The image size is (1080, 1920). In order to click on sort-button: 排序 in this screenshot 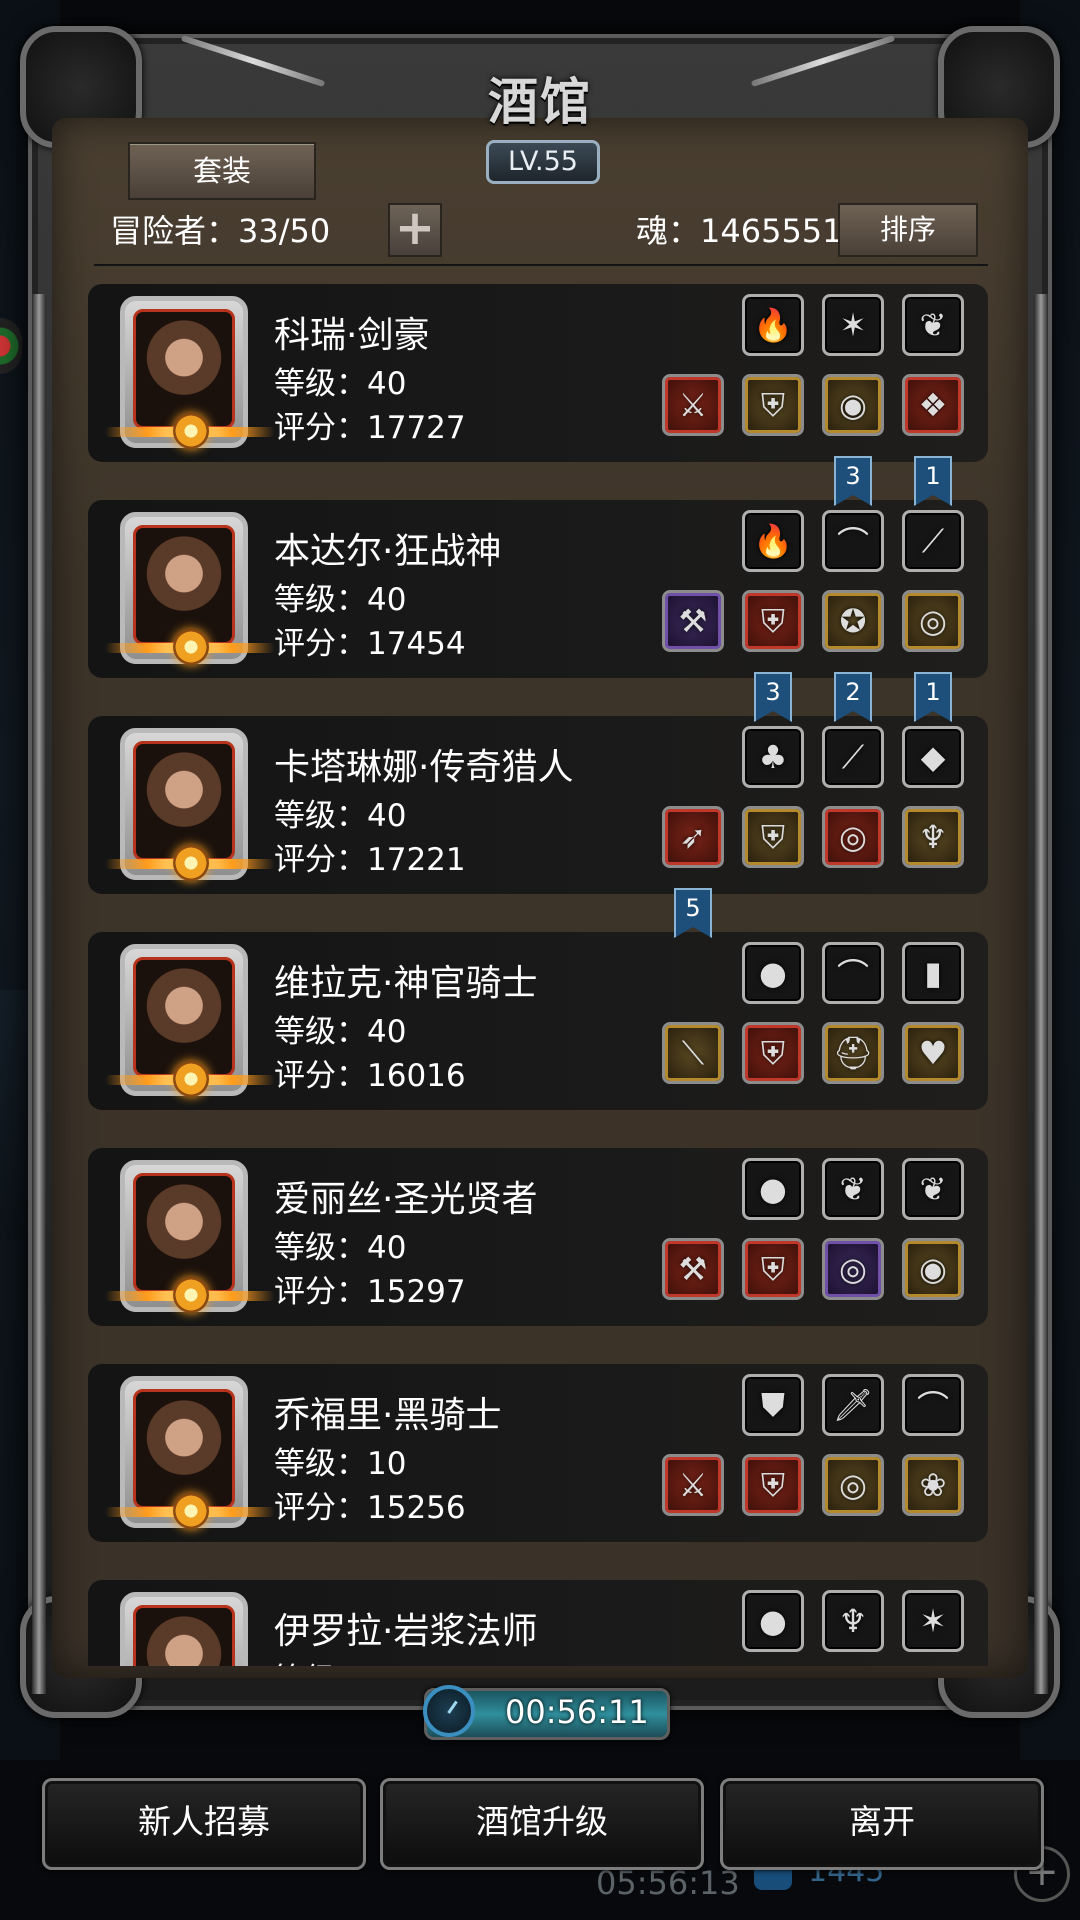, I will do `click(908, 230)`.